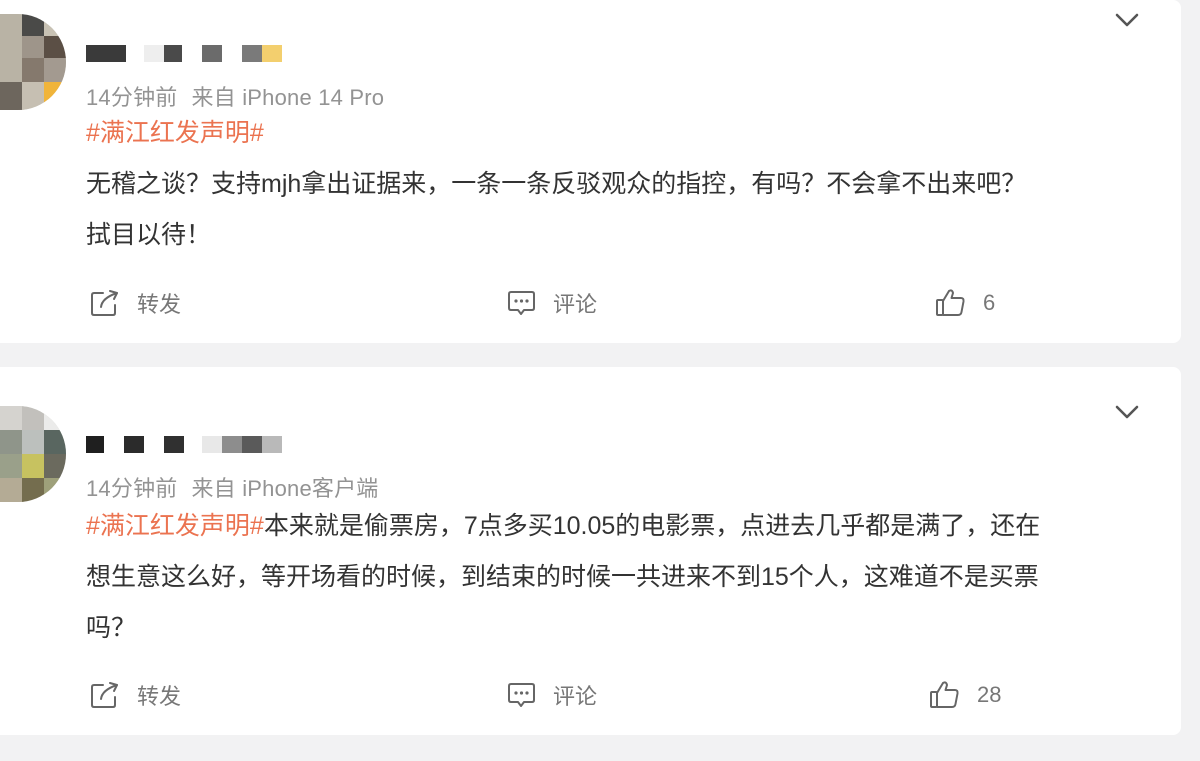 The image size is (1200, 761). Describe the element at coordinates (288, 97) in the screenshot. I see `post-source: 来自 iPhone 14 Pro` at that location.